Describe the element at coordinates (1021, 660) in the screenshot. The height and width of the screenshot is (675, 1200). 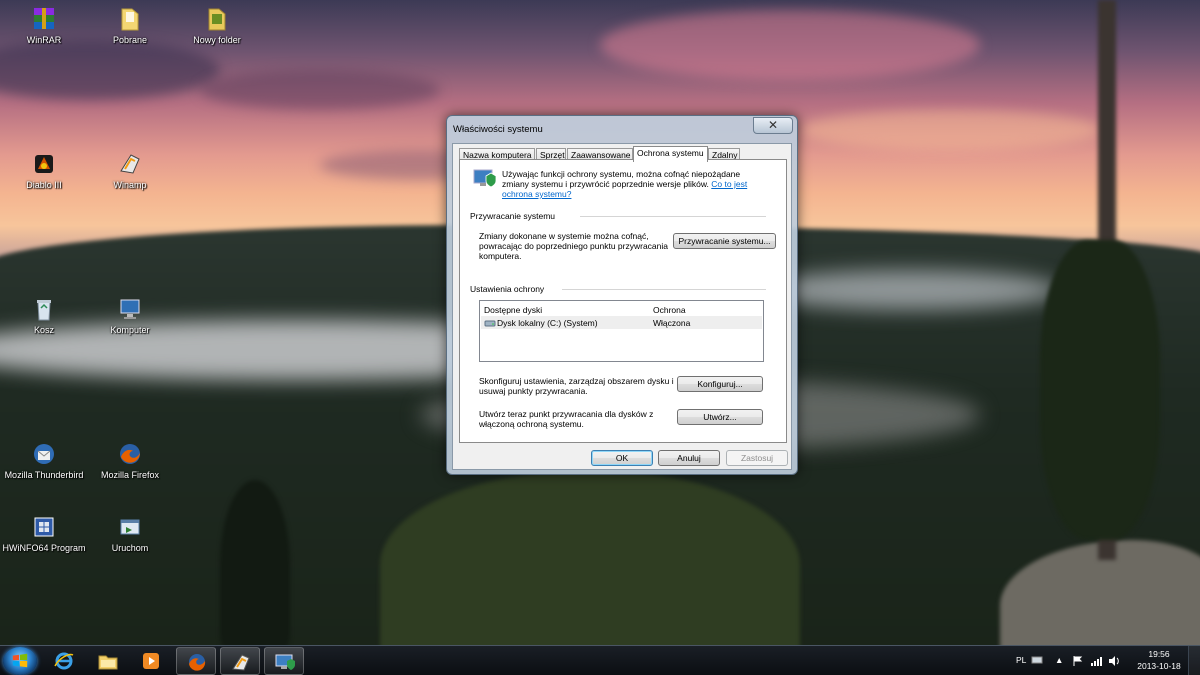
I see `language-indicator: PL` at that location.